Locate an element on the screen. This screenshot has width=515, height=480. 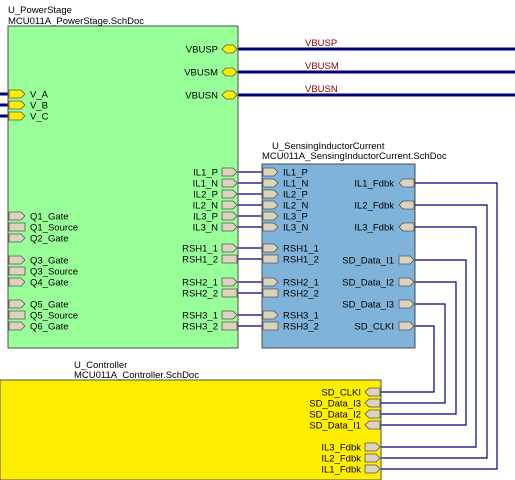
net-label-vbusn: VBUSN is located at coordinates (321, 89).